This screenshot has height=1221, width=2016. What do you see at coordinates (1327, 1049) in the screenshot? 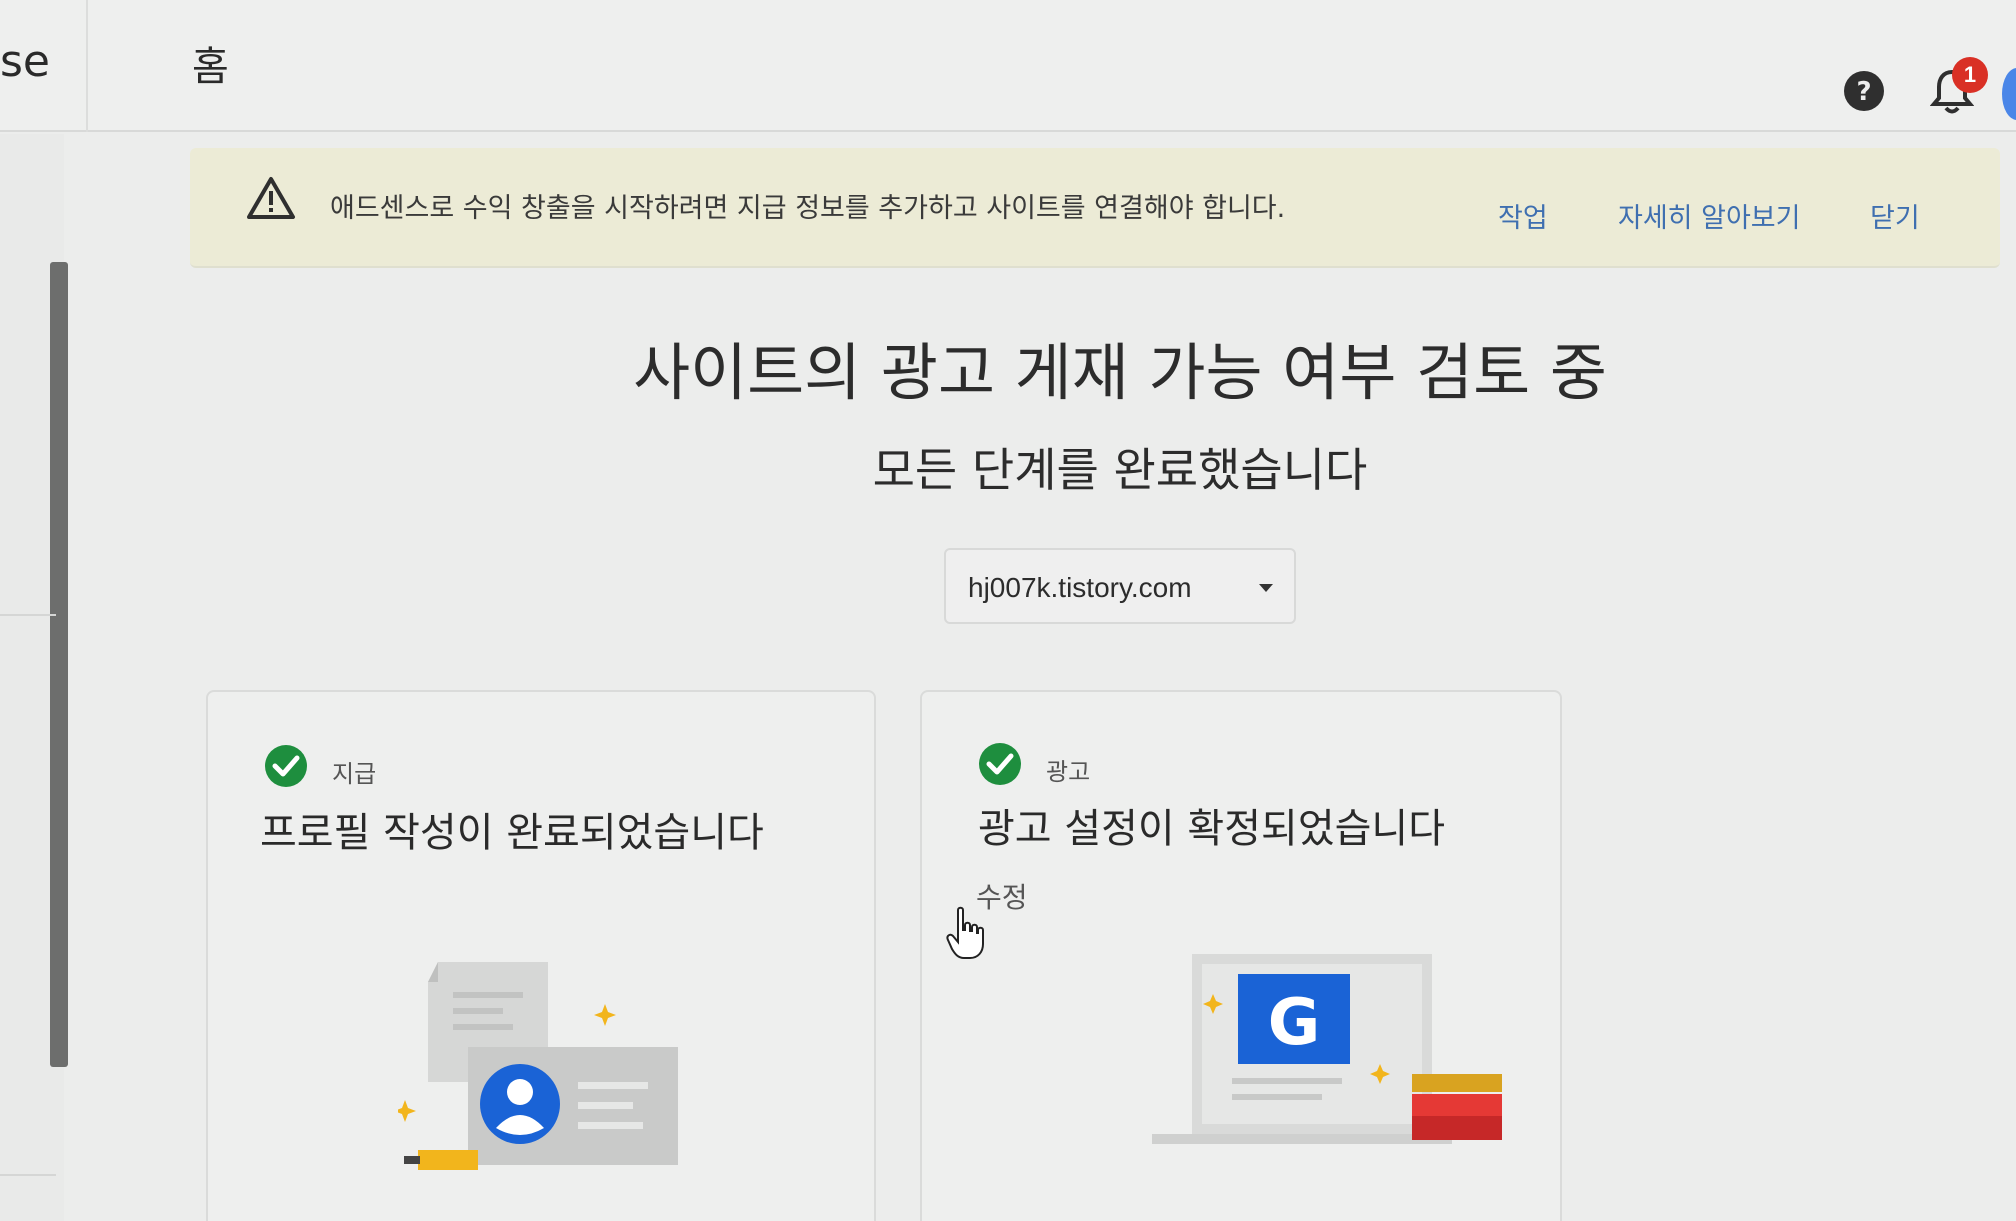
I see `google-ads-laptop-illustration: G` at bounding box center [1327, 1049].